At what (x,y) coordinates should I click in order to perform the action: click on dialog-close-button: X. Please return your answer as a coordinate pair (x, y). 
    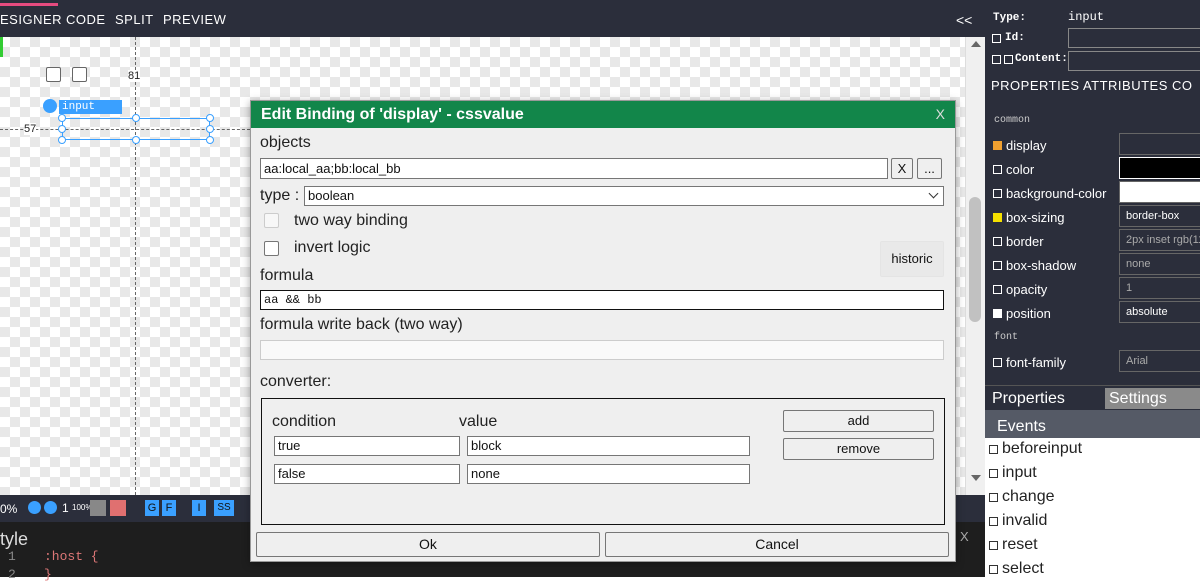
    Looking at the image, I should click on (940, 114).